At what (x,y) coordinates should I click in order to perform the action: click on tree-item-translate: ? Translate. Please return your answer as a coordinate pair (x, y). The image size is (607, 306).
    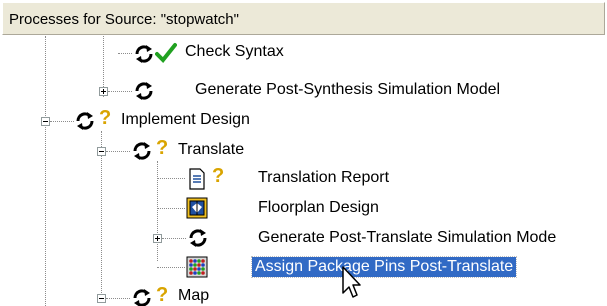
    Looking at the image, I should click on (303, 151).